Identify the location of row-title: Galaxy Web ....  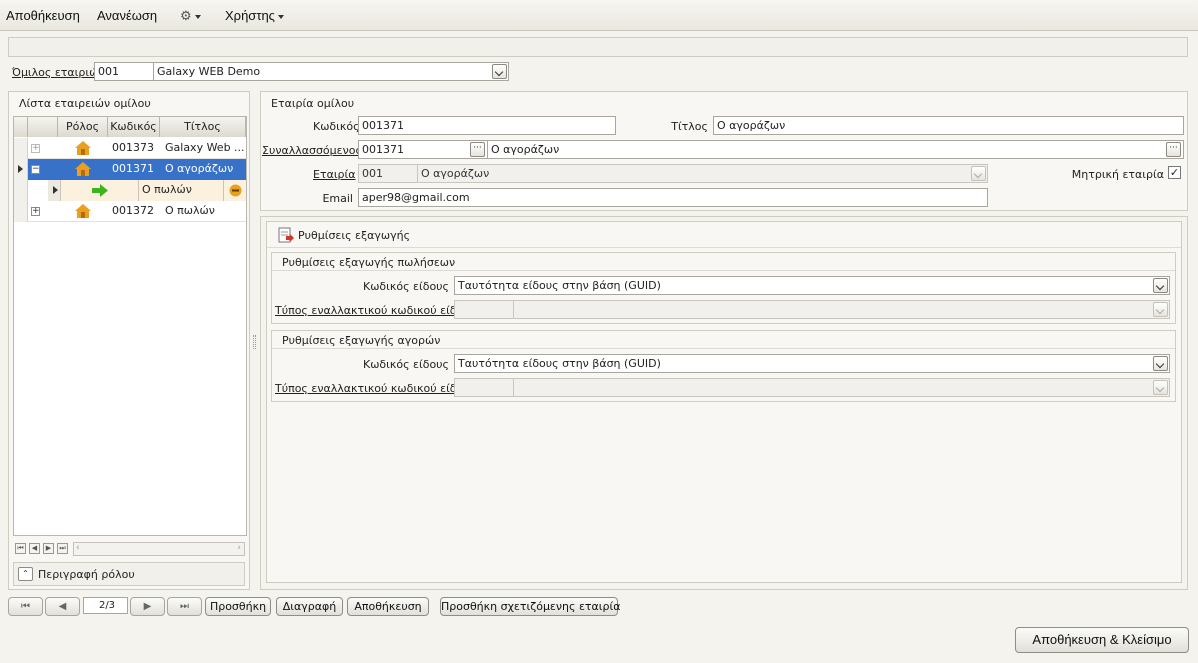
(205, 147).